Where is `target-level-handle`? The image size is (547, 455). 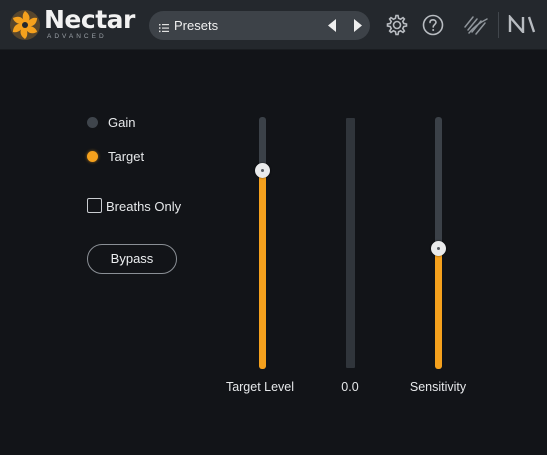 target-level-handle is located at coordinates (262, 170).